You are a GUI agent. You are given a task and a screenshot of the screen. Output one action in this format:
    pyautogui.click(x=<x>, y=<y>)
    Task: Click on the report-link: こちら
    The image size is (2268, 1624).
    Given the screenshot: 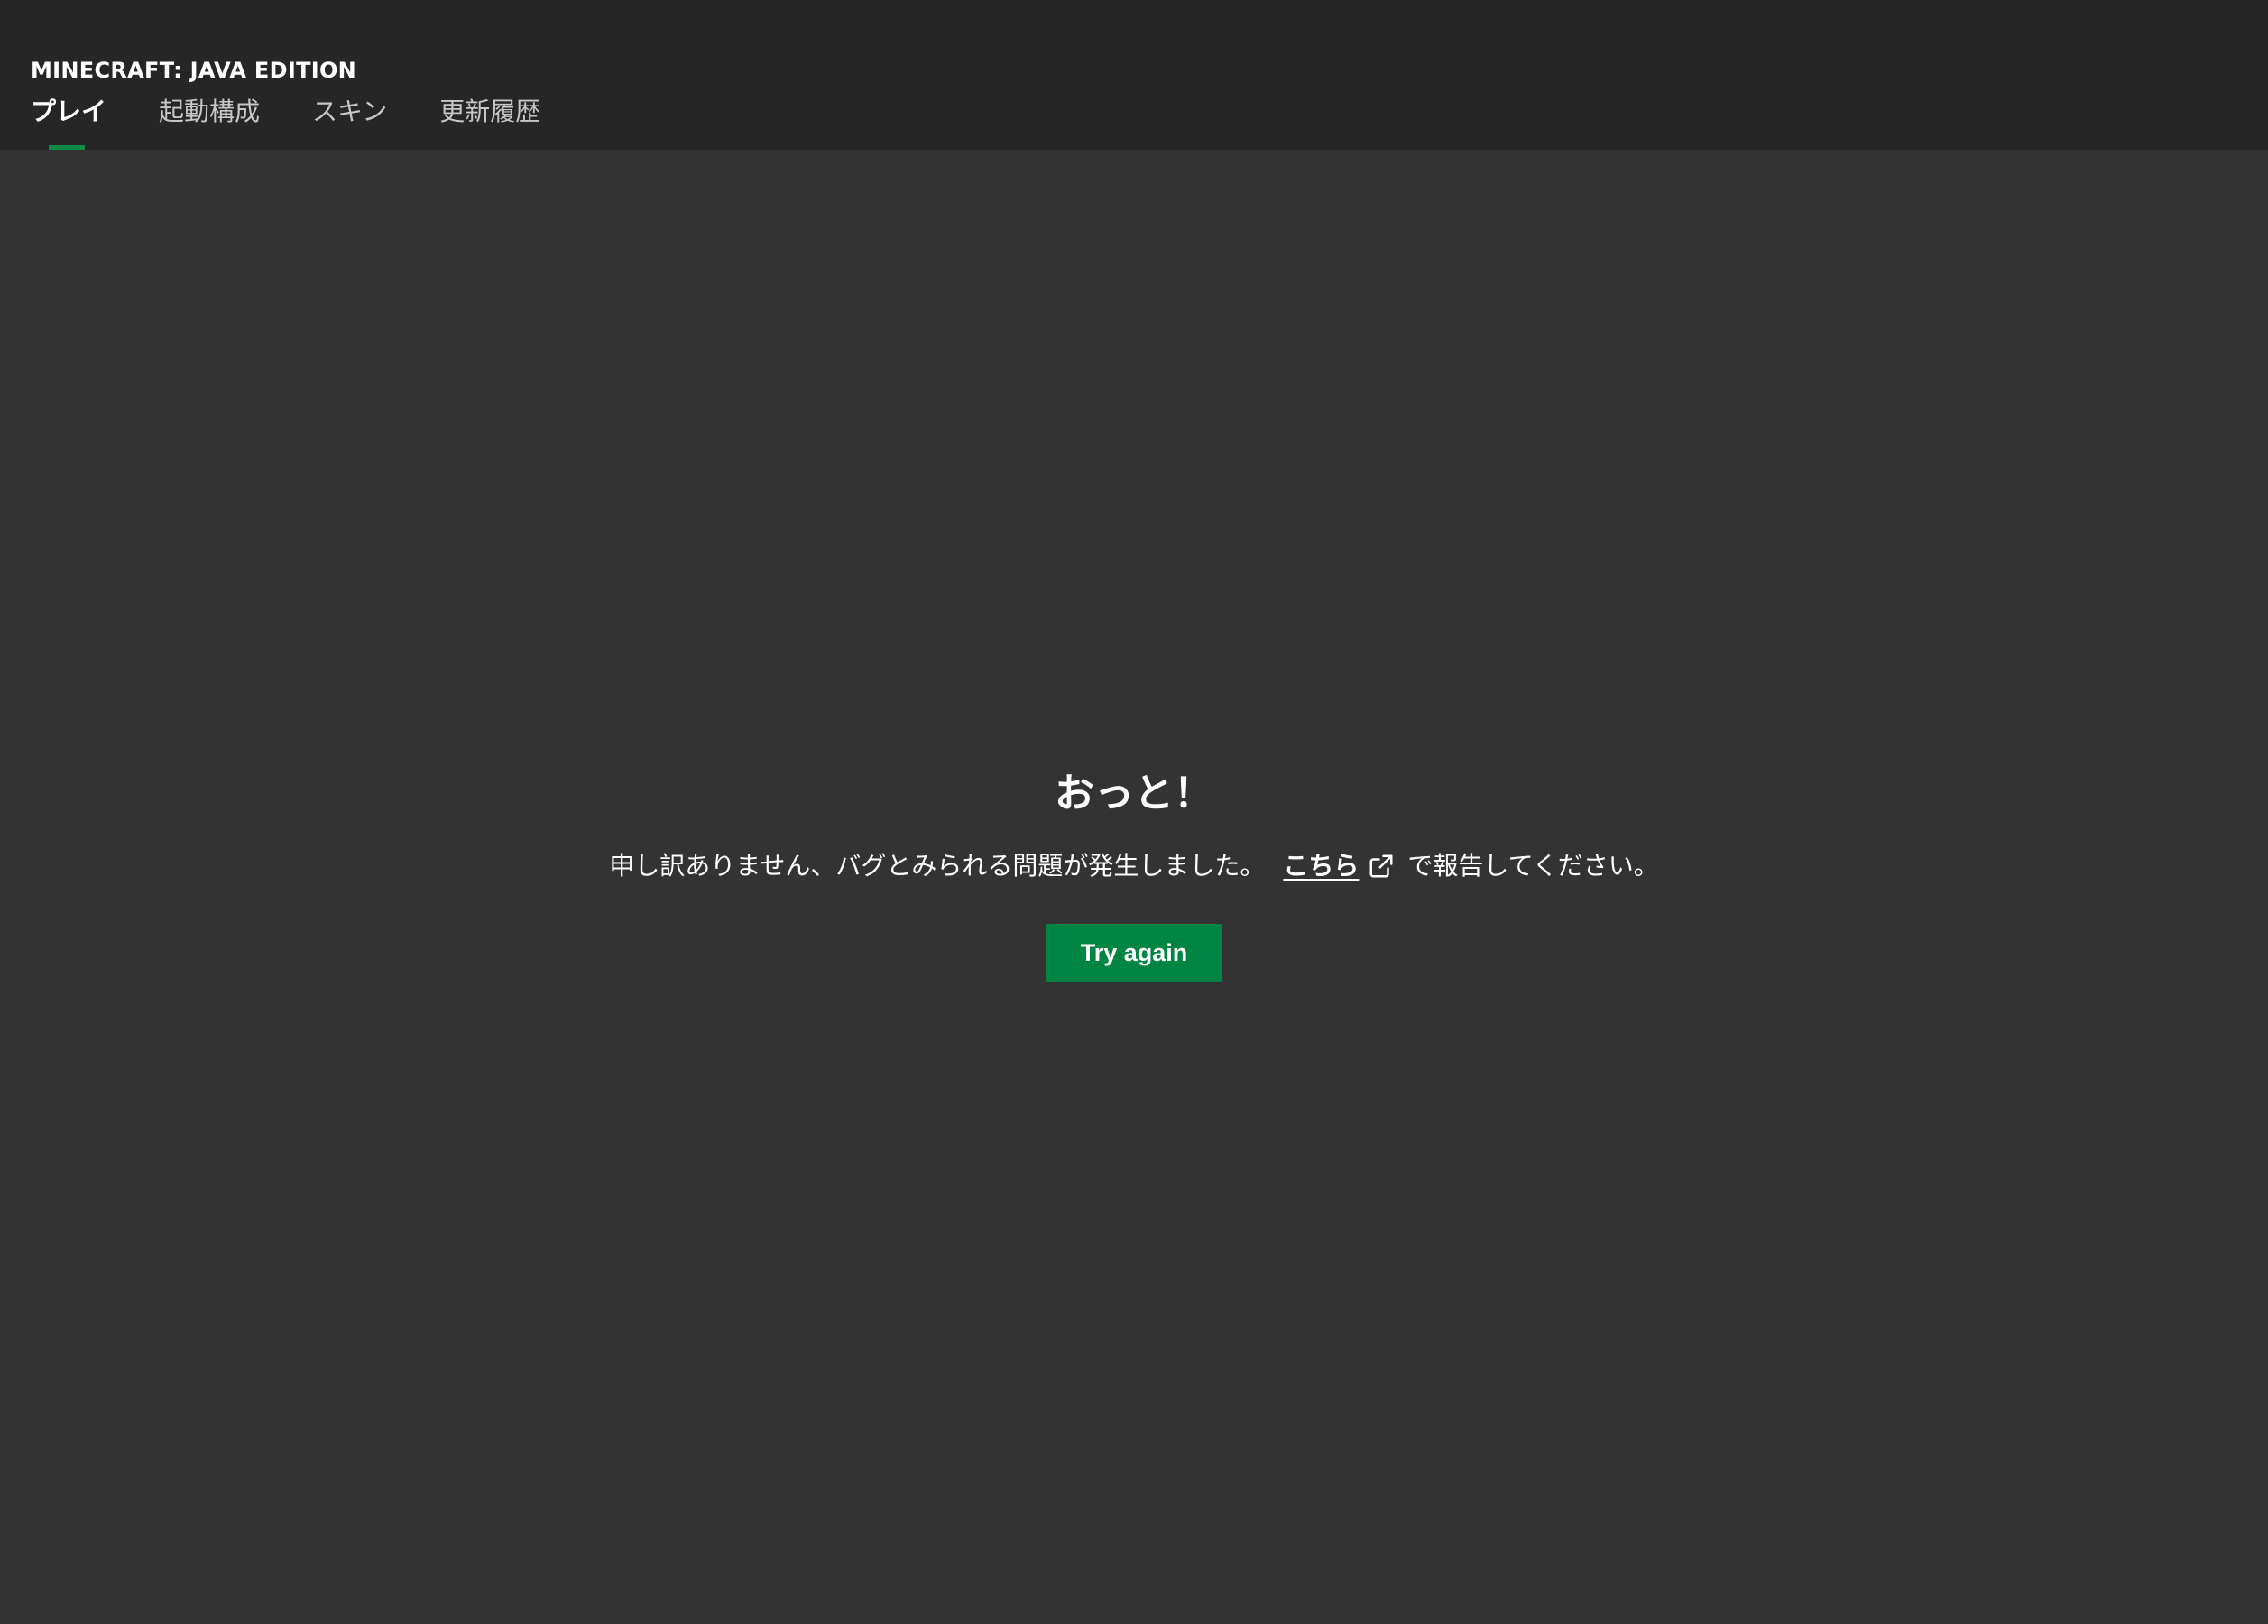 What is the action you would take?
    pyautogui.click(x=1321, y=866)
    